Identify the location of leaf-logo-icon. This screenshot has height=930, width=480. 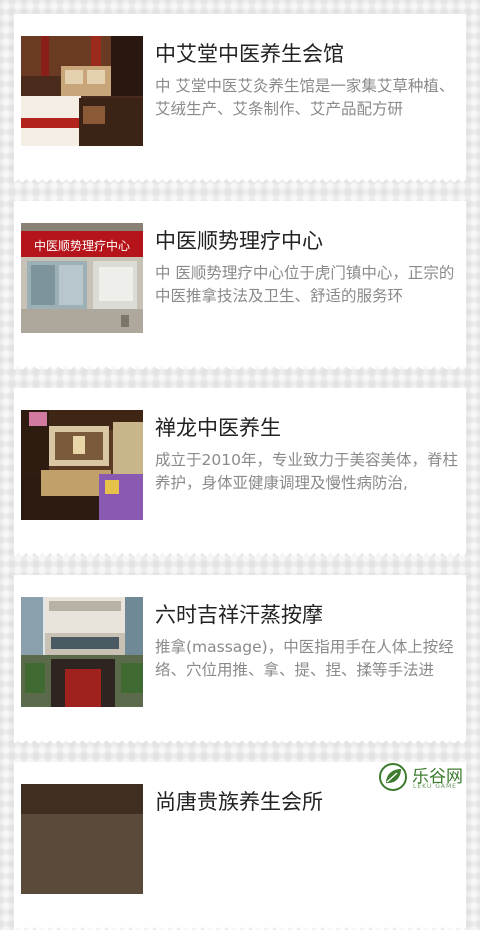
(393, 777).